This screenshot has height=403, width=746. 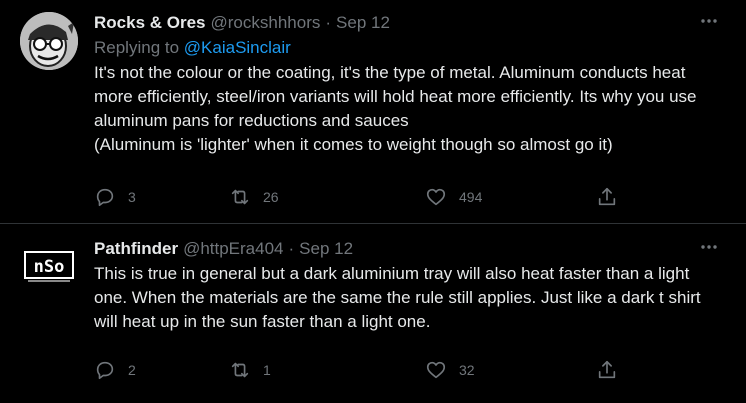 I want to click on user-handle: @httpEra404, so click(x=233, y=249).